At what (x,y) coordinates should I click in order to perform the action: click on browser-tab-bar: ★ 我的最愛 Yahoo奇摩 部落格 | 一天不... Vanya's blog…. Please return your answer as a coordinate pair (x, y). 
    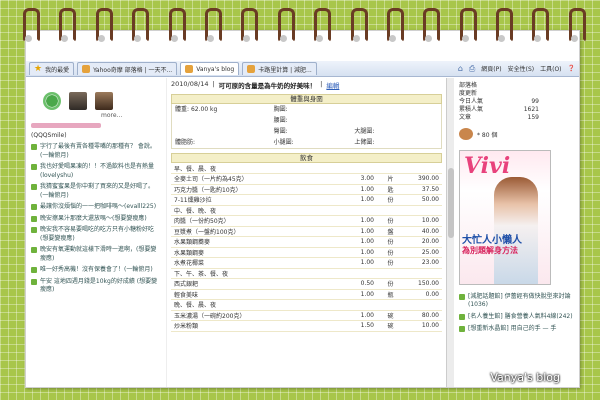
    Looking at the image, I should click on (302, 69).